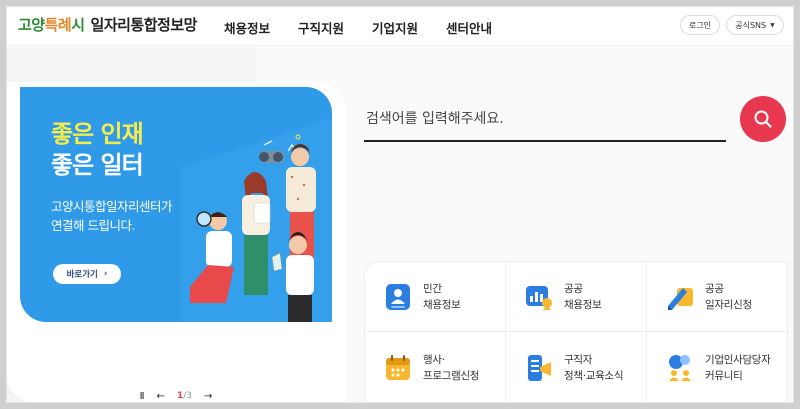 This screenshot has width=800, height=409. I want to click on slider-controls: Ⅱ ← 1/3 →, so click(176, 396).